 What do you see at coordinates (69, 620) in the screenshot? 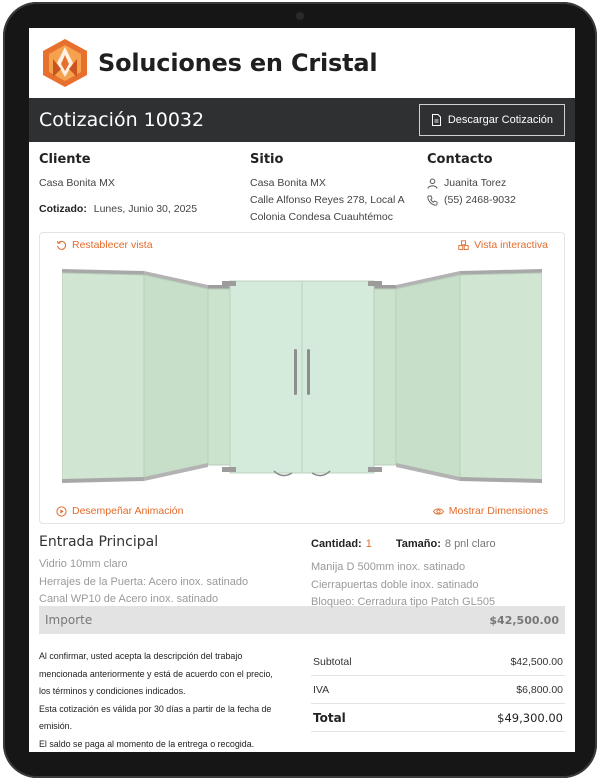
I see `importe-label: Importe` at bounding box center [69, 620].